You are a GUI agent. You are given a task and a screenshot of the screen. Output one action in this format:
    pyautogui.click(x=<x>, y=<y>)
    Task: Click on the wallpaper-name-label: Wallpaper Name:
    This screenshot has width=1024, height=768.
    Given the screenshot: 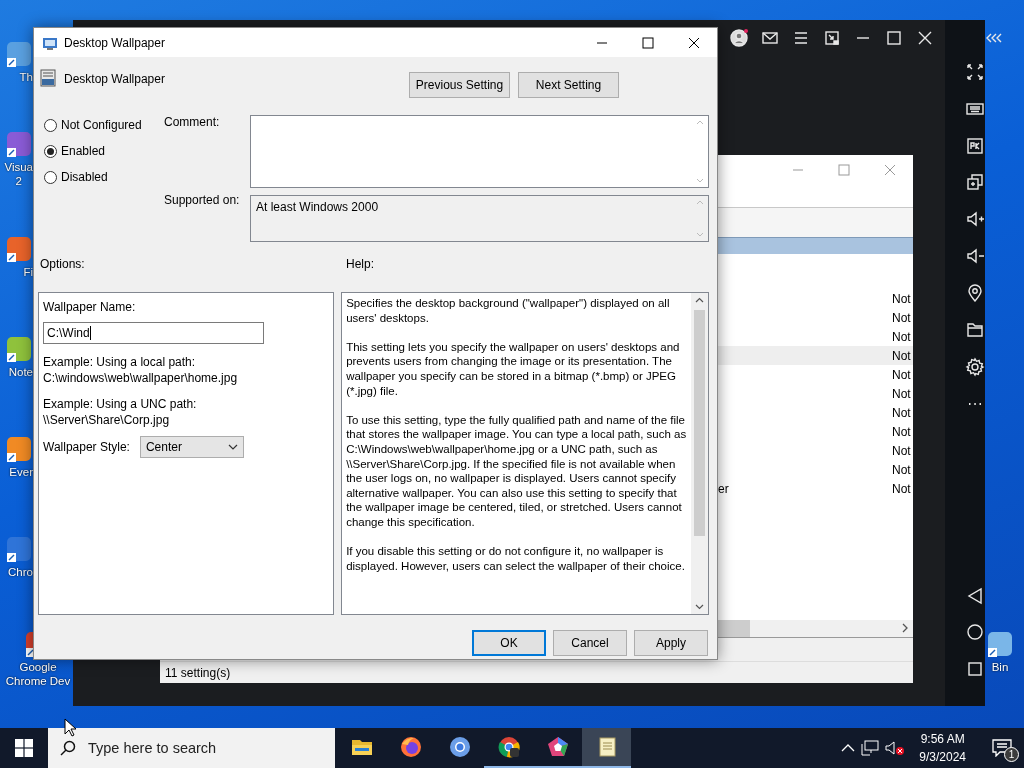 What is the action you would take?
    pyautogui.click(x=89, y=307)
    